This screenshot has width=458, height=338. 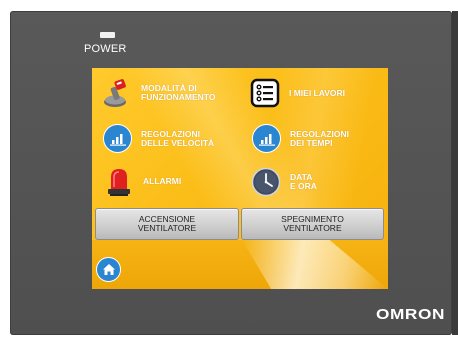 I want to click on fan-on-button: ACCENSIONE VENTILATORE, so click(x=167, y=224).